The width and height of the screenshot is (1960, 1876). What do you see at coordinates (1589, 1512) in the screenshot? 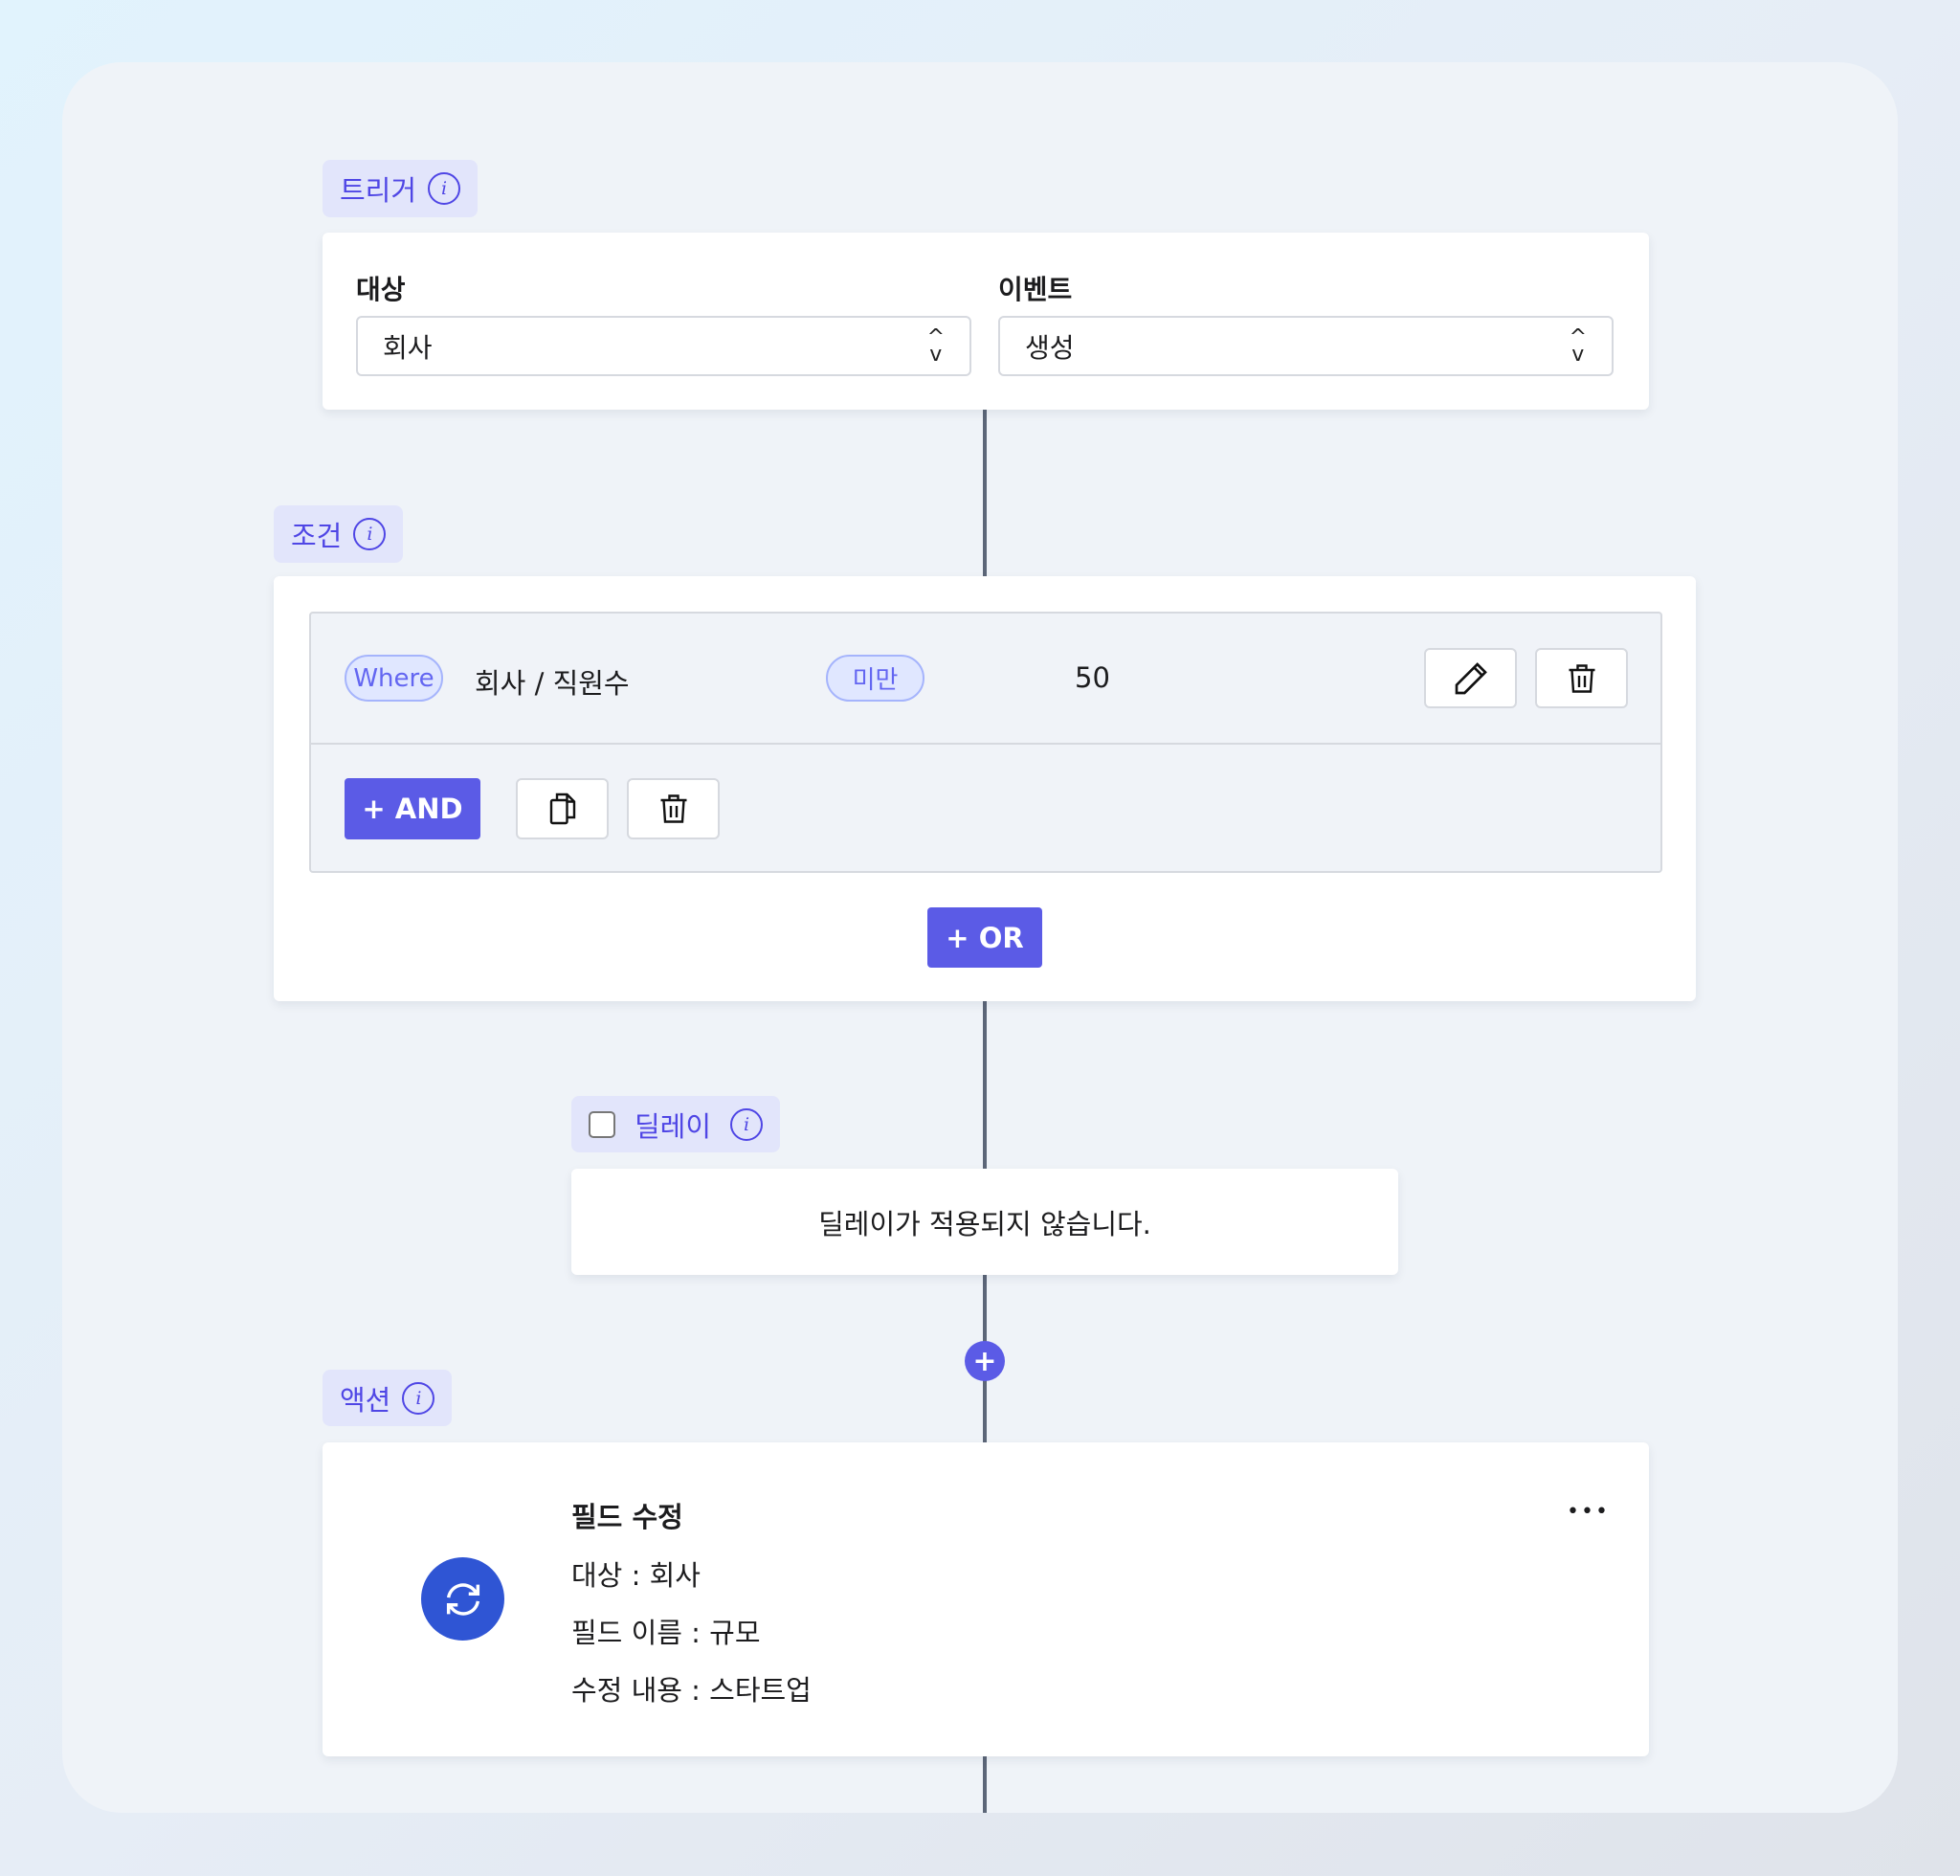
I see `more-options-icon: •••` at bounding box center [1589, 1512].